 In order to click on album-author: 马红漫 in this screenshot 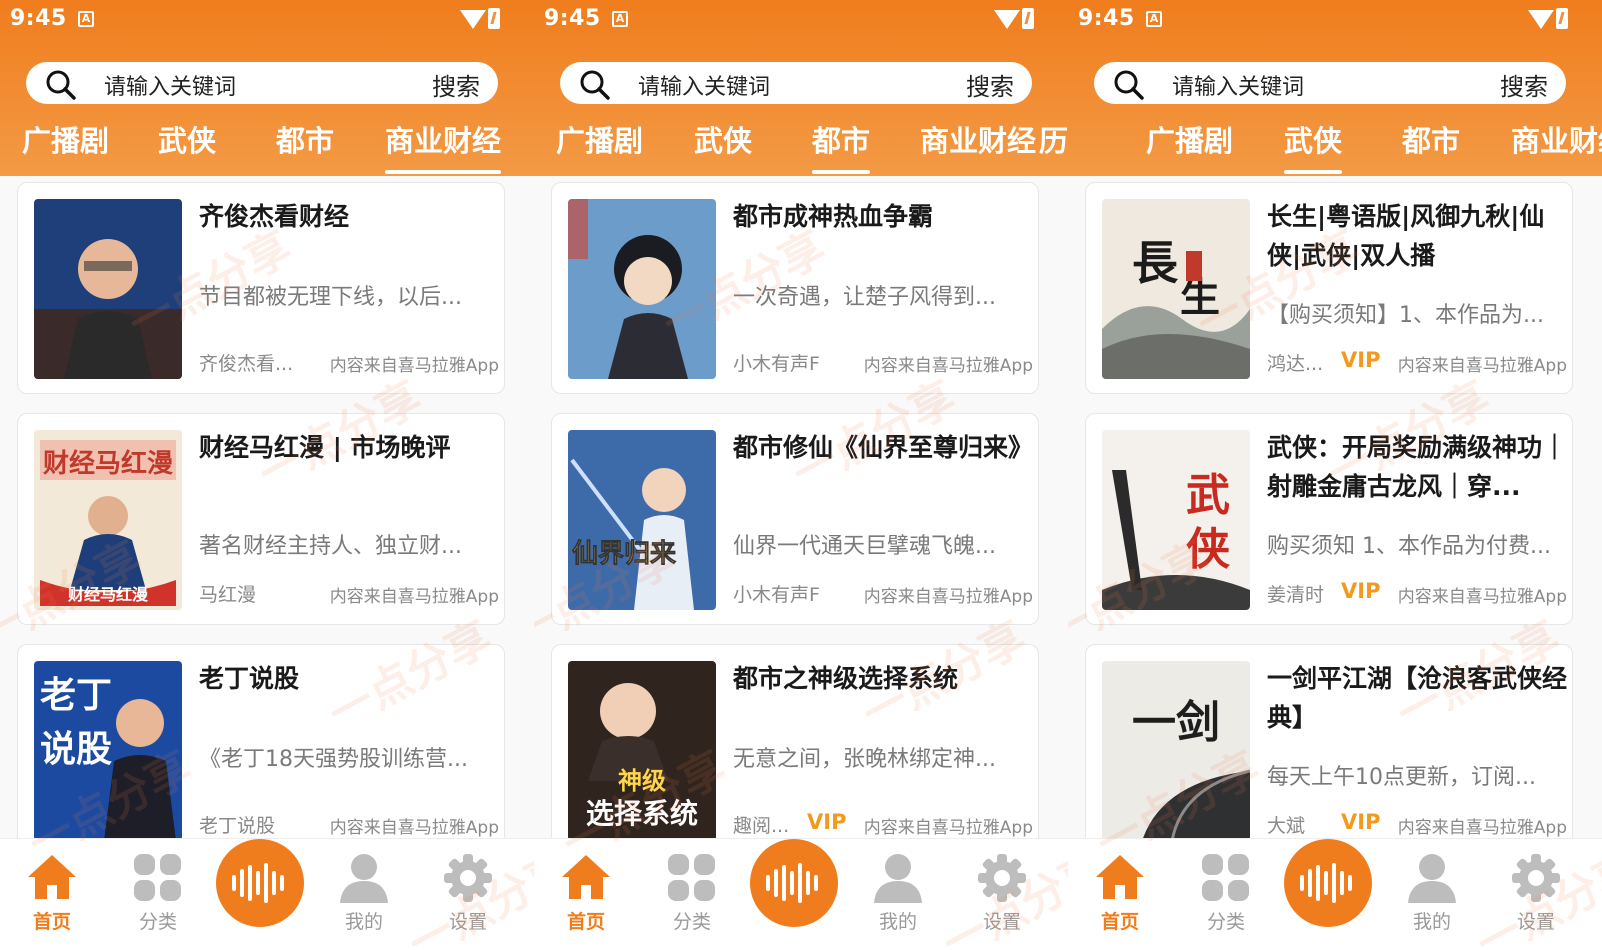, I will do `click(228, 595)`.